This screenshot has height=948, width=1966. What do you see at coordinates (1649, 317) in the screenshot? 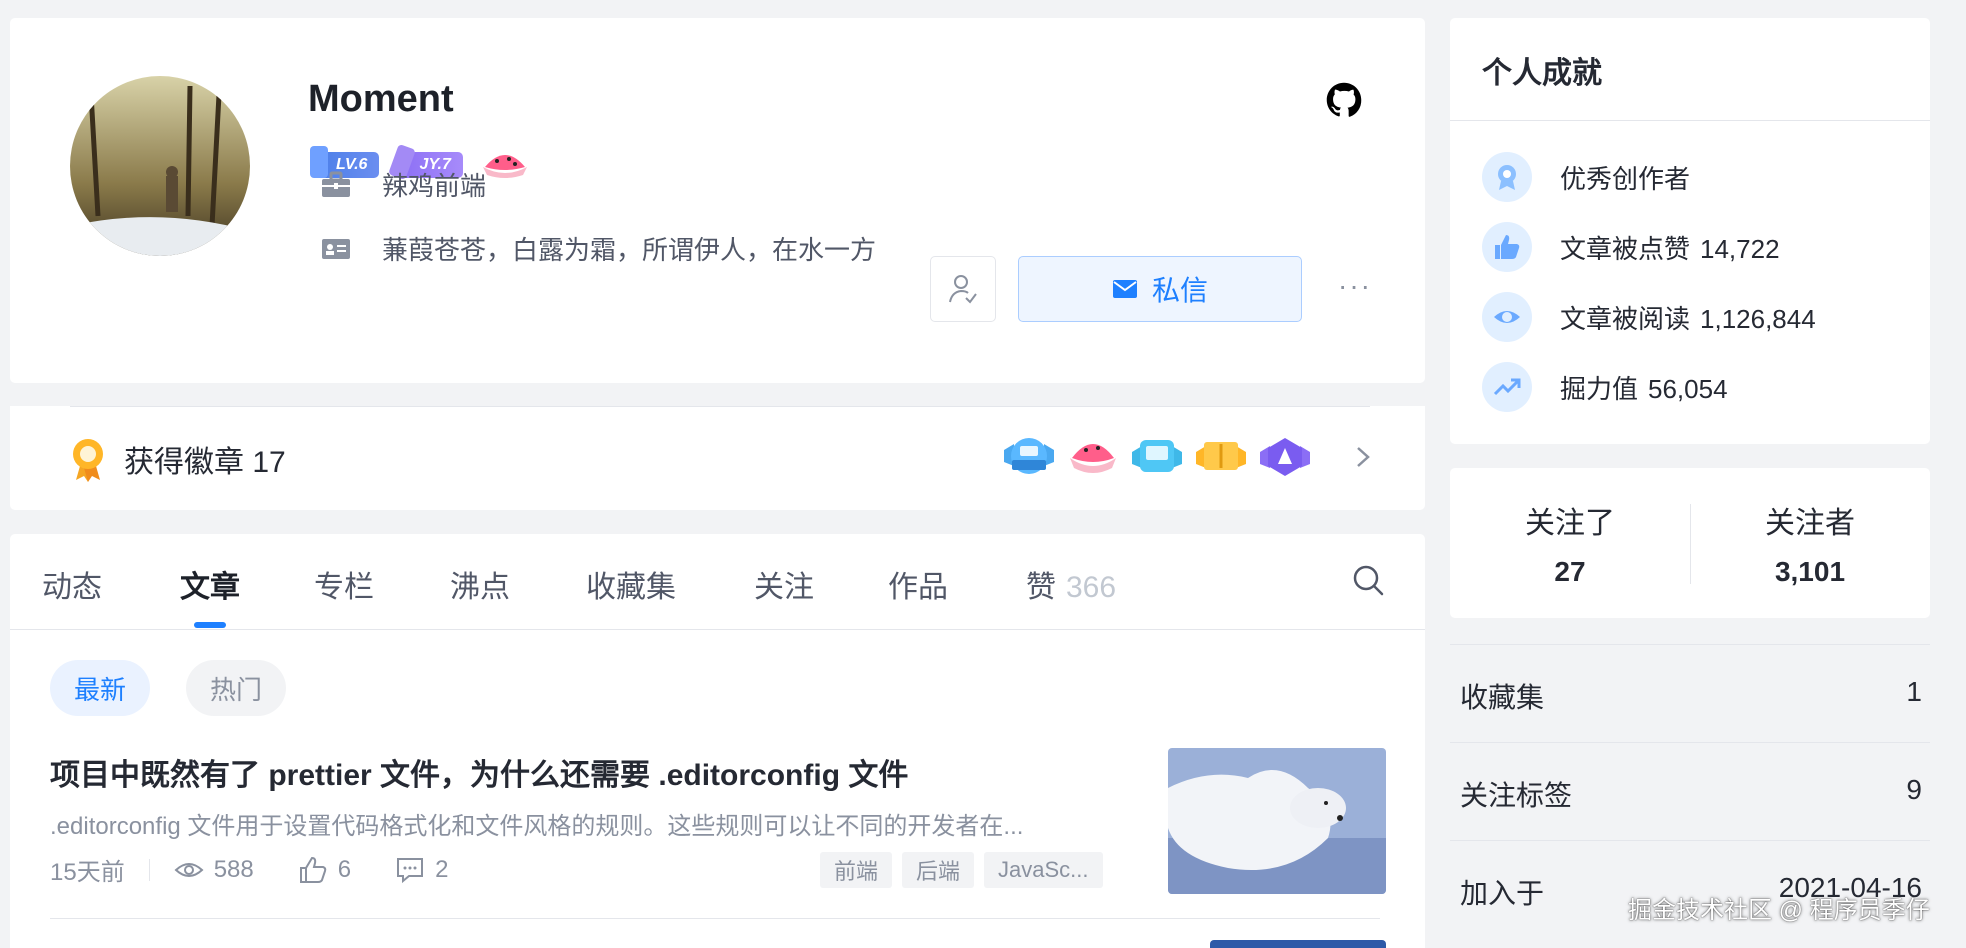
I see `achievement-reads: 文章被阅读 1,126,844` at bounding box center [1649, 317].